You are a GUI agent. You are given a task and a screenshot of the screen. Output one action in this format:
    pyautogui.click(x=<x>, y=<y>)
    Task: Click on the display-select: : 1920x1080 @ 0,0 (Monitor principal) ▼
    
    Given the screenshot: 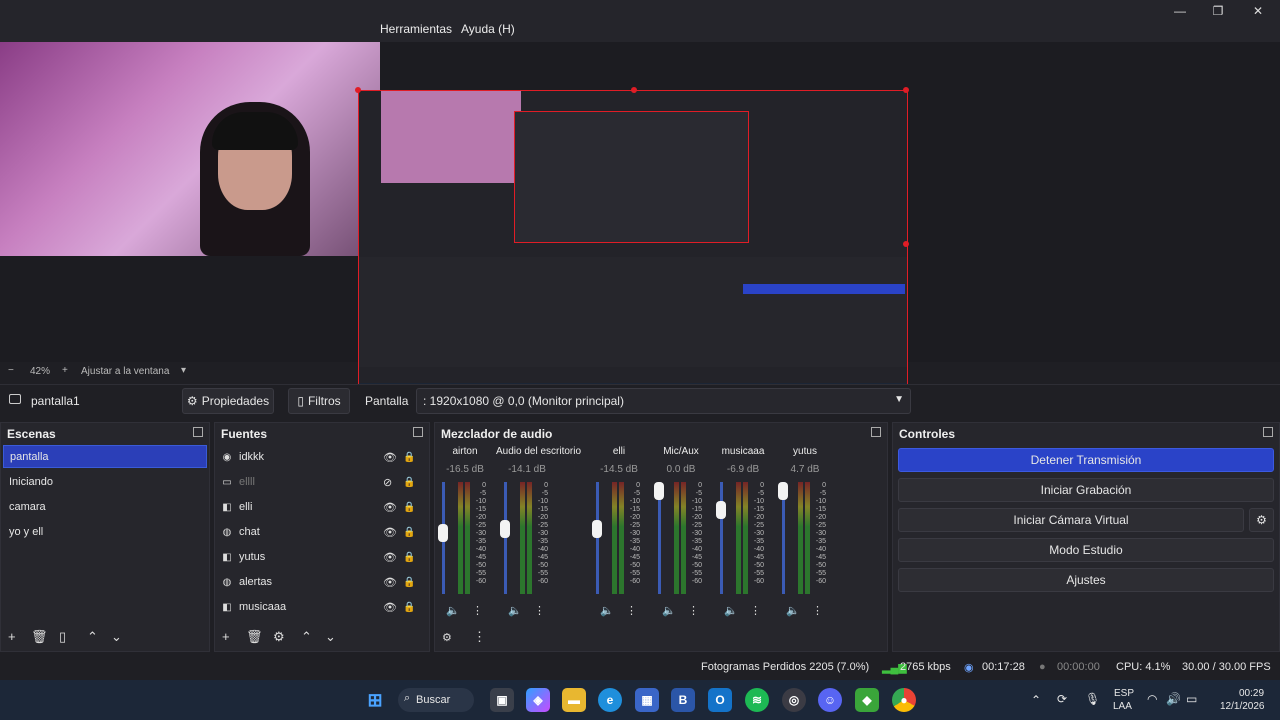 What is the action you would take?
    pyautogui.click(x=663, y=401)
    